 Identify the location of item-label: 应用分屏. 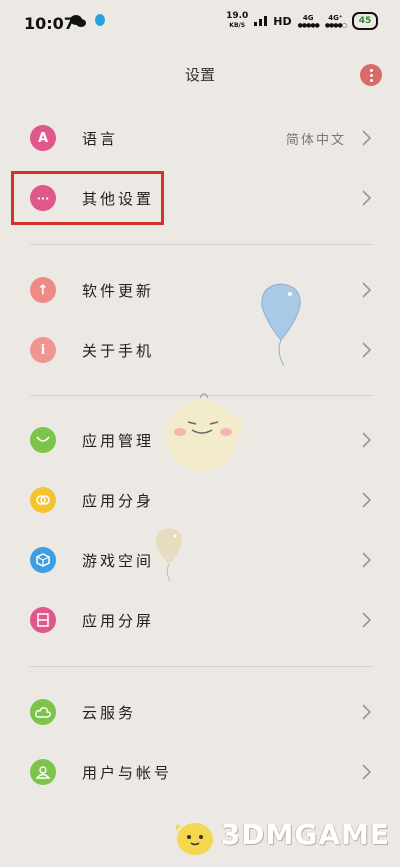
(118, 621).